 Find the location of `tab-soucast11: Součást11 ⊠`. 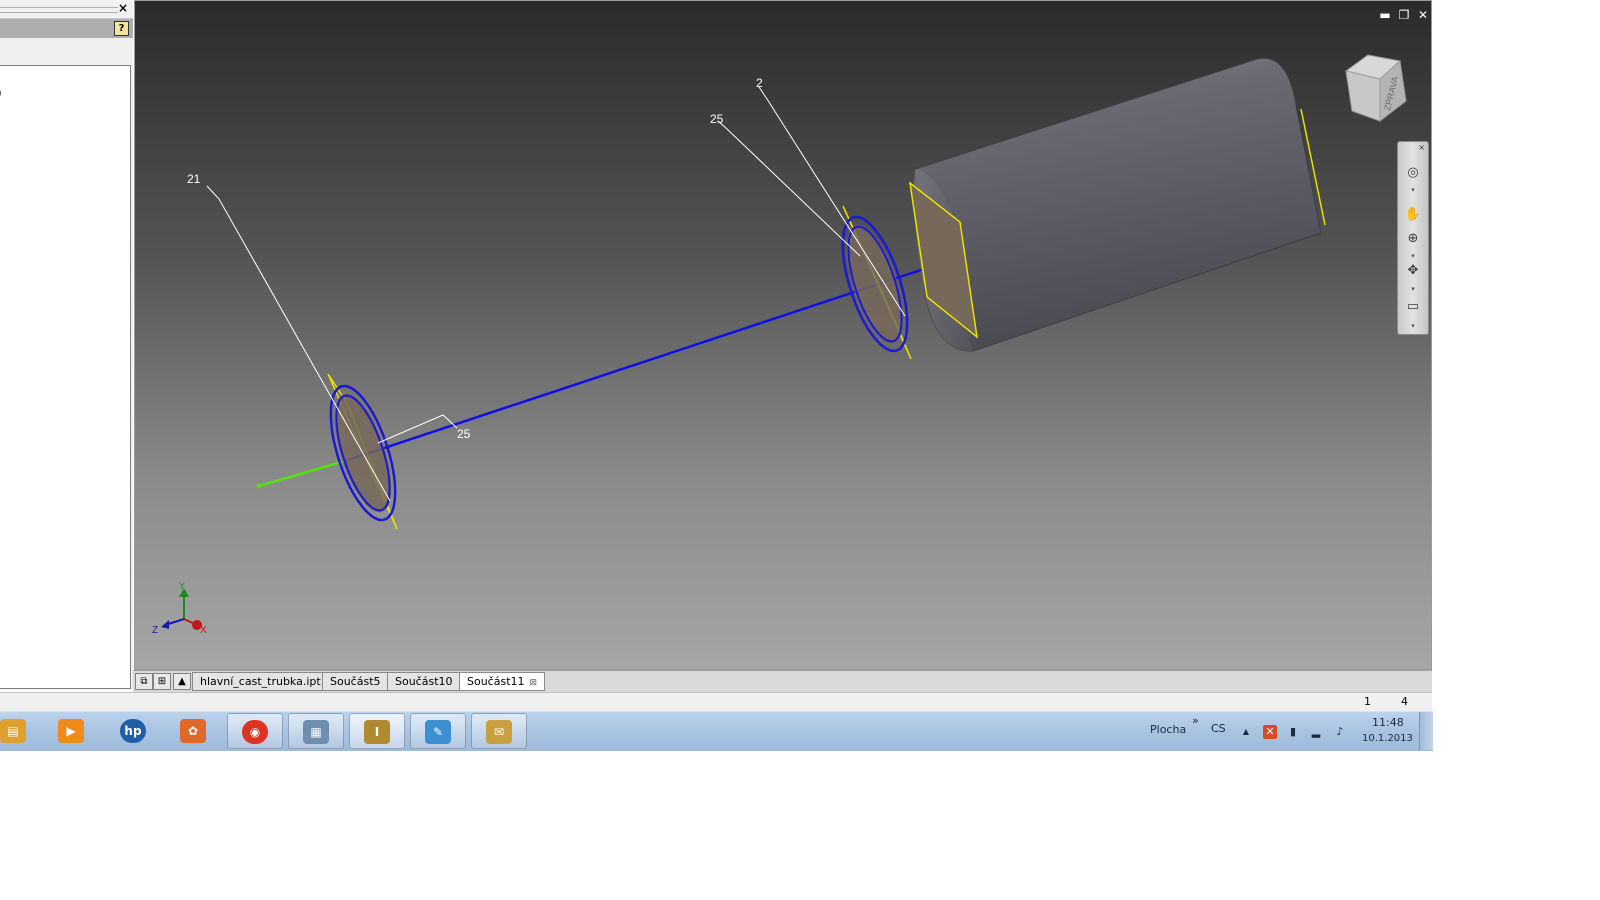

tab-soucast11: Součást11 ⊠ is located at coordinates (502, 681).